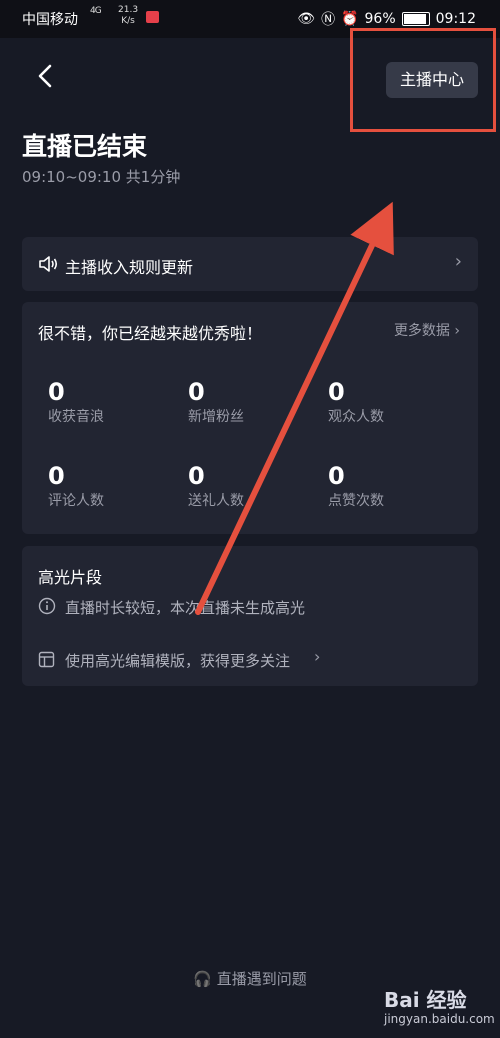  Describe the element at coordinates (202, 979) in the screenshot. I see `headset-icon: 🎧` at that location.